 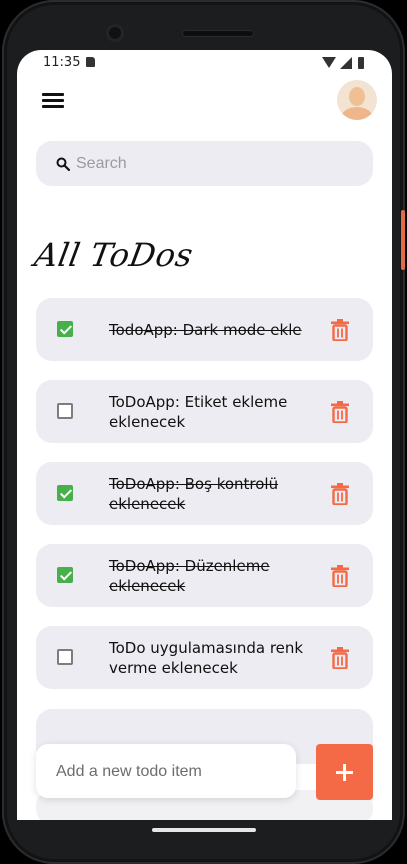 What do you see at coordinates (204, 830) in the screenshot?
I see `home-indicator` at bounding box center [204, 830].